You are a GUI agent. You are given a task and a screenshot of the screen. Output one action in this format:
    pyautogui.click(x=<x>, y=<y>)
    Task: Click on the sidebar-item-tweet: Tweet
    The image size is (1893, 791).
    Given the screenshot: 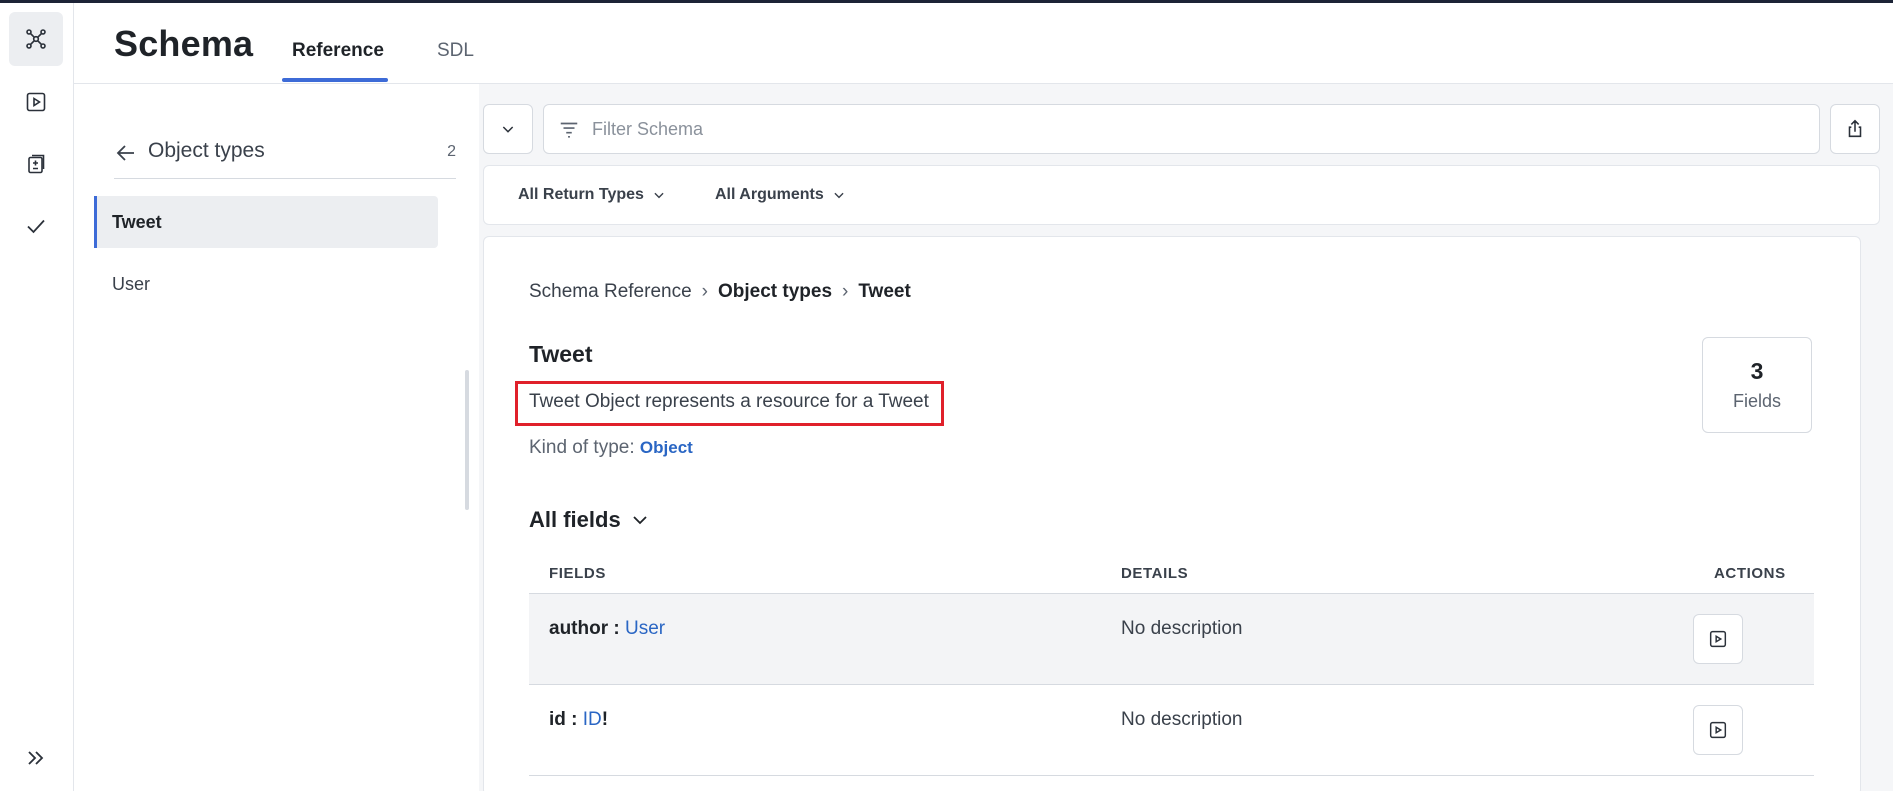 What is the action you would take?
    pyautogui.click(x=266, y=222)
    